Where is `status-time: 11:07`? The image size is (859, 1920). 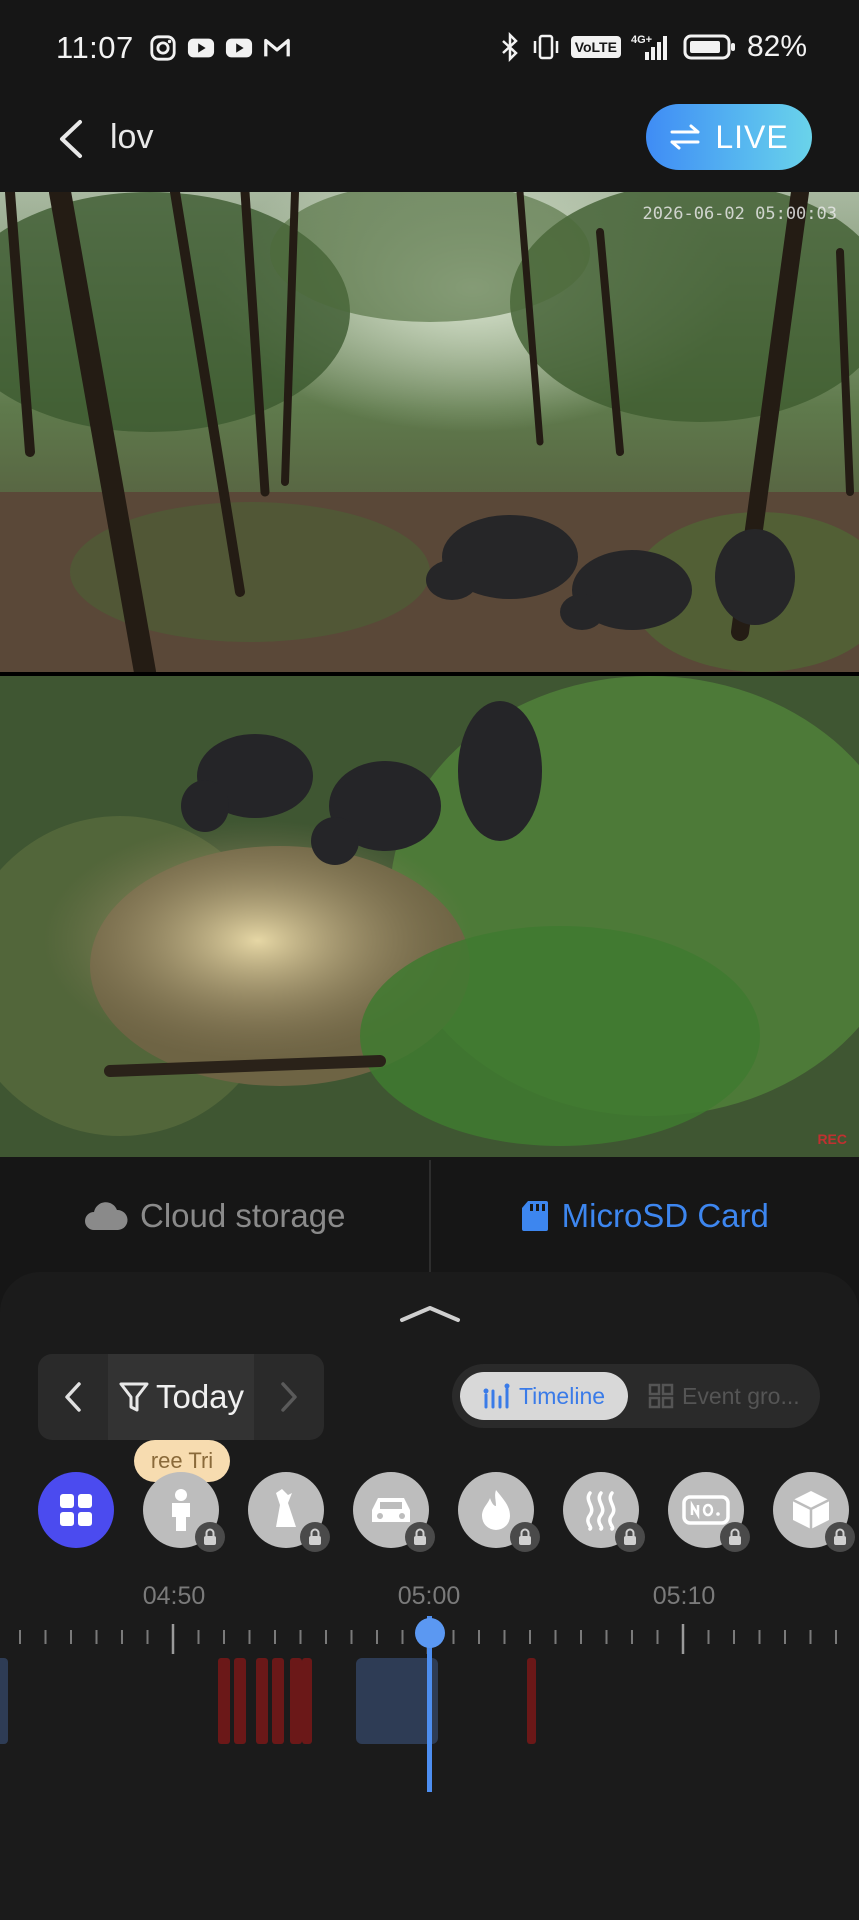 status-time: 11:07 is located at coordinates (95, 47).